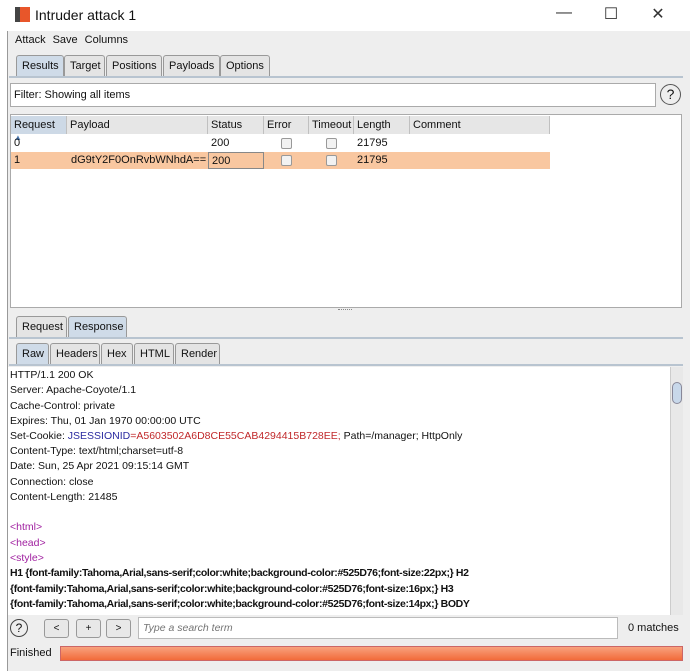 Image resolution: width=690 pixels, height=671 pixels. Describe the element at coordinates (331, 125) in the screenshot. I see `col-timeout: Timeout` at that location.